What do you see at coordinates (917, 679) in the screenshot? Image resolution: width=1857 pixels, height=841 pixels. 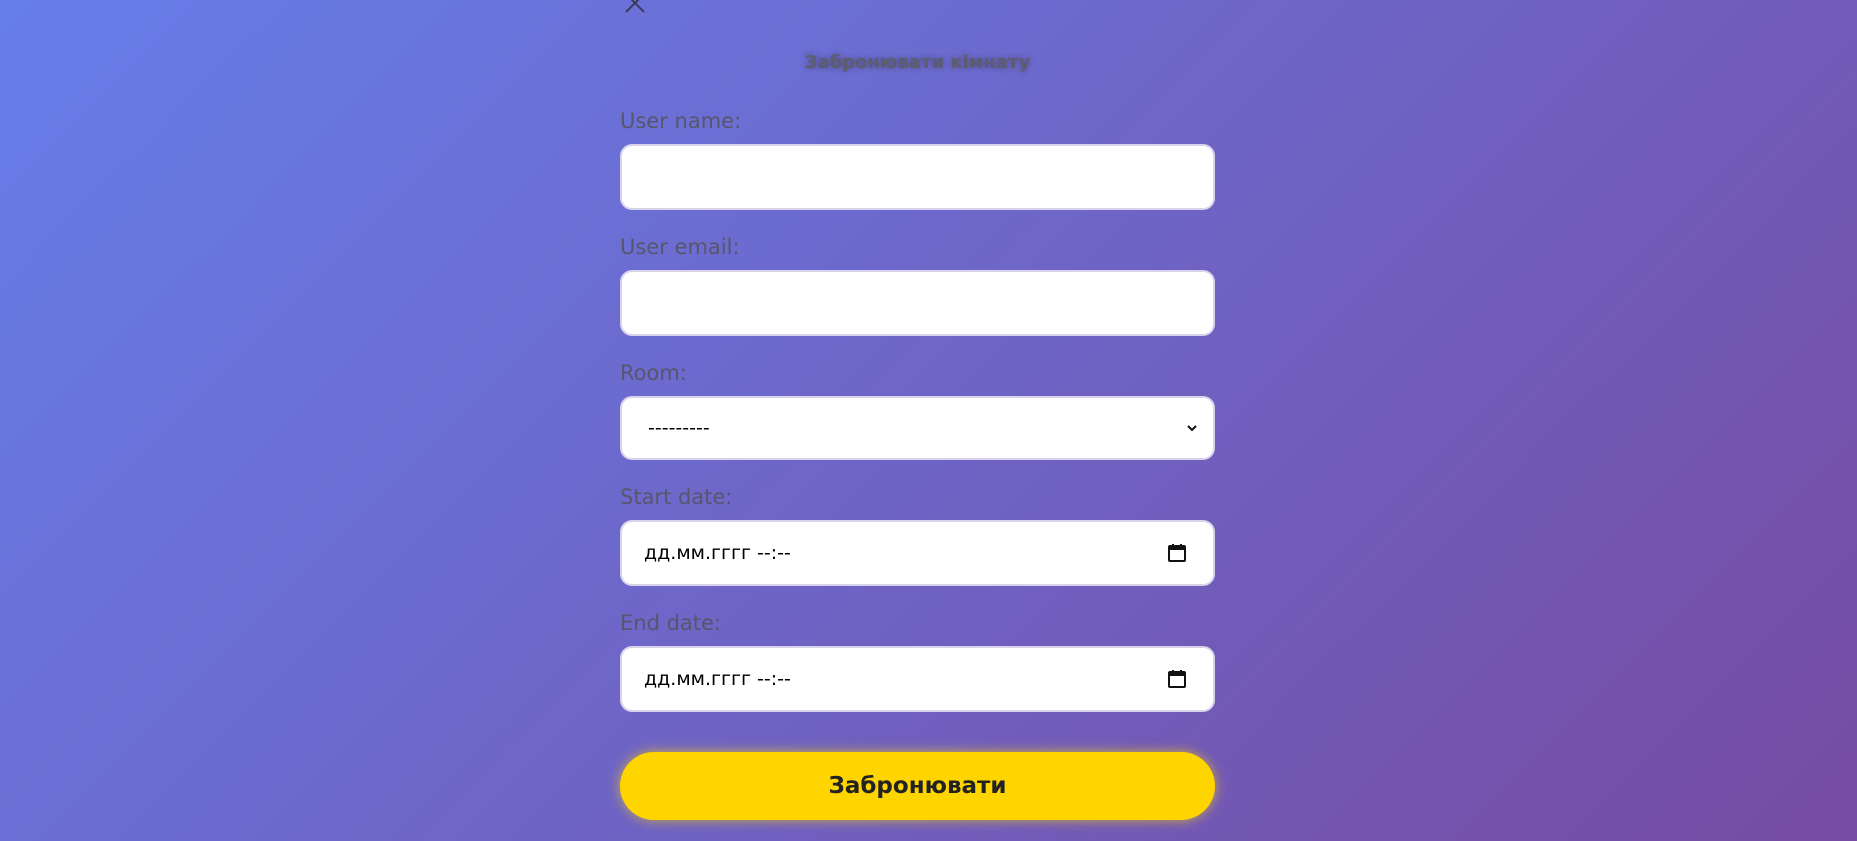 I see `end-date-input: дд.мм.гггг --:--` at bounding box center [917, 679].